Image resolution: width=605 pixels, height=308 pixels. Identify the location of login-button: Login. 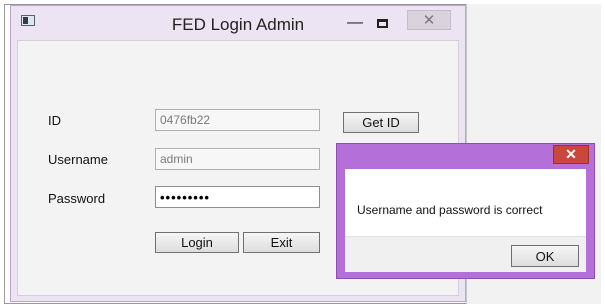
(197, 242).